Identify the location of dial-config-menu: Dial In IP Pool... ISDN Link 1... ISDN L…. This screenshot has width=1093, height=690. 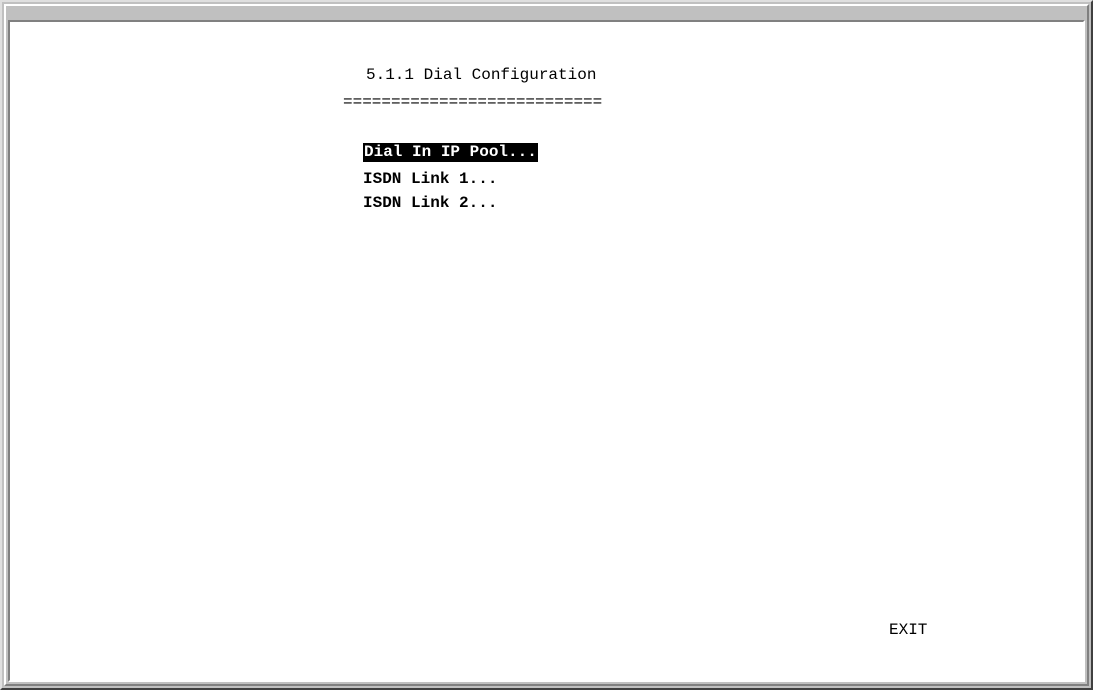
(450, 179).